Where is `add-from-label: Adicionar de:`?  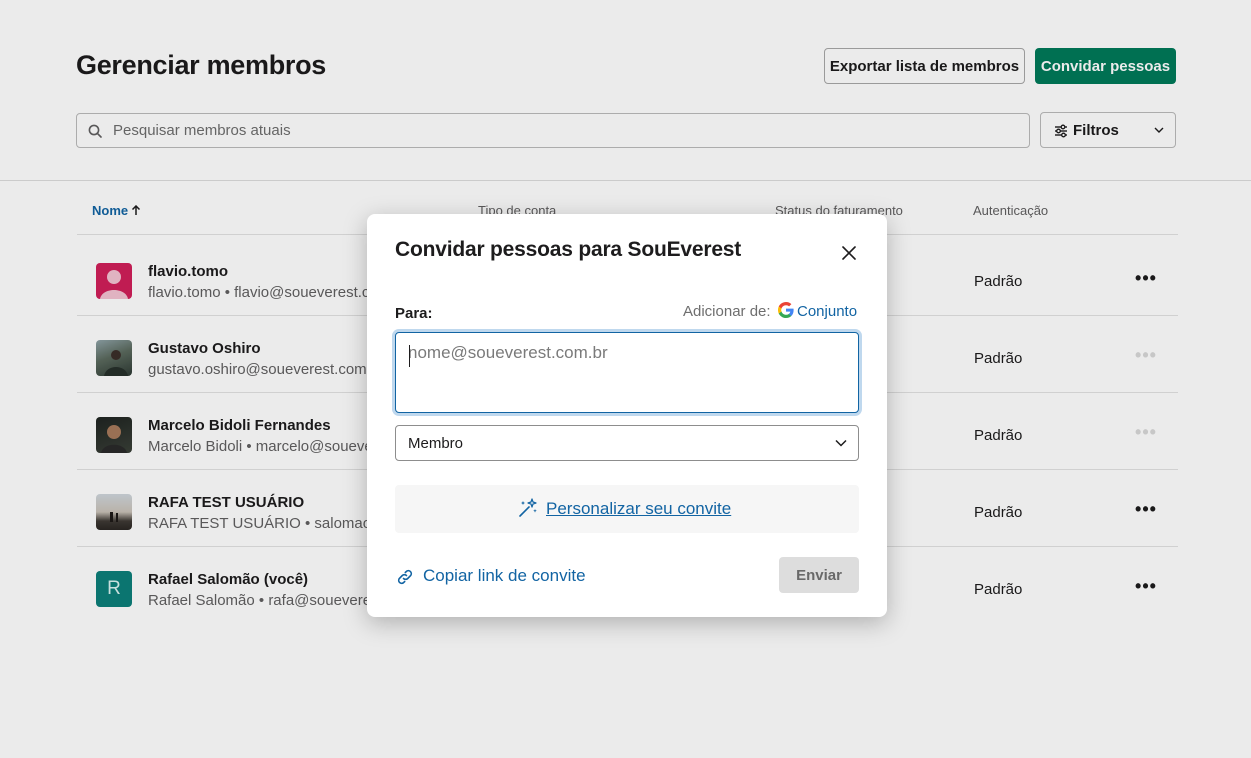 add-from-label: Adicionar de: is located at coordinates (727, 311).